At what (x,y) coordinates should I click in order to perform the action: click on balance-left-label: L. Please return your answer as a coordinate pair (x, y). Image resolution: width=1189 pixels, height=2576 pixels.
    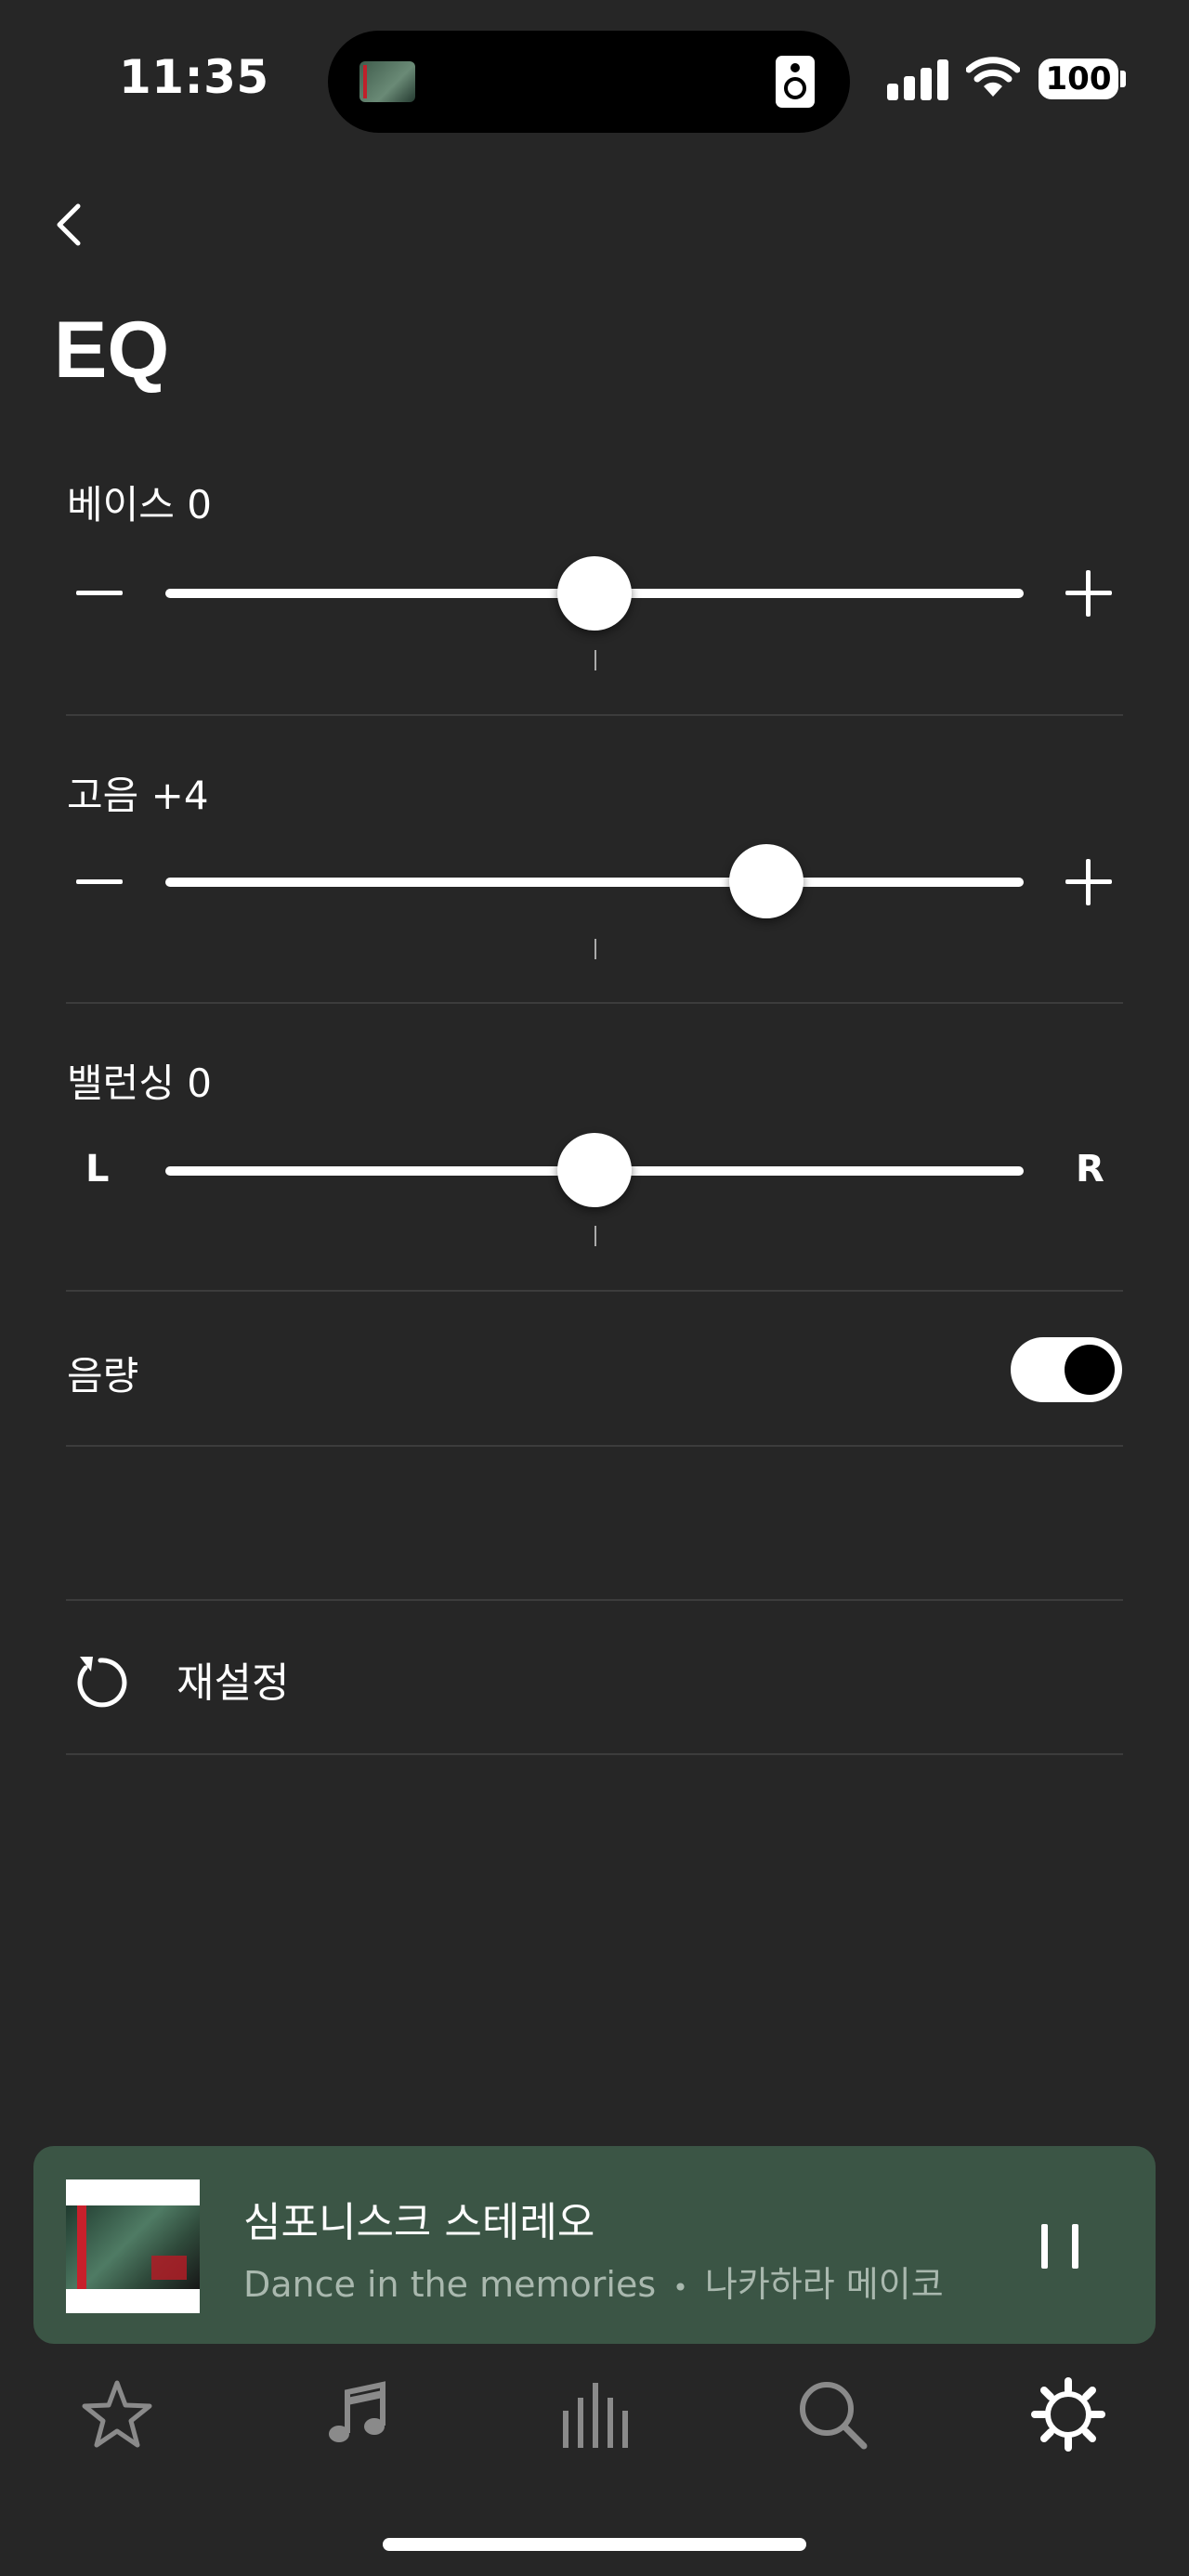
    Looking at the image, I should click on (97, 1169).